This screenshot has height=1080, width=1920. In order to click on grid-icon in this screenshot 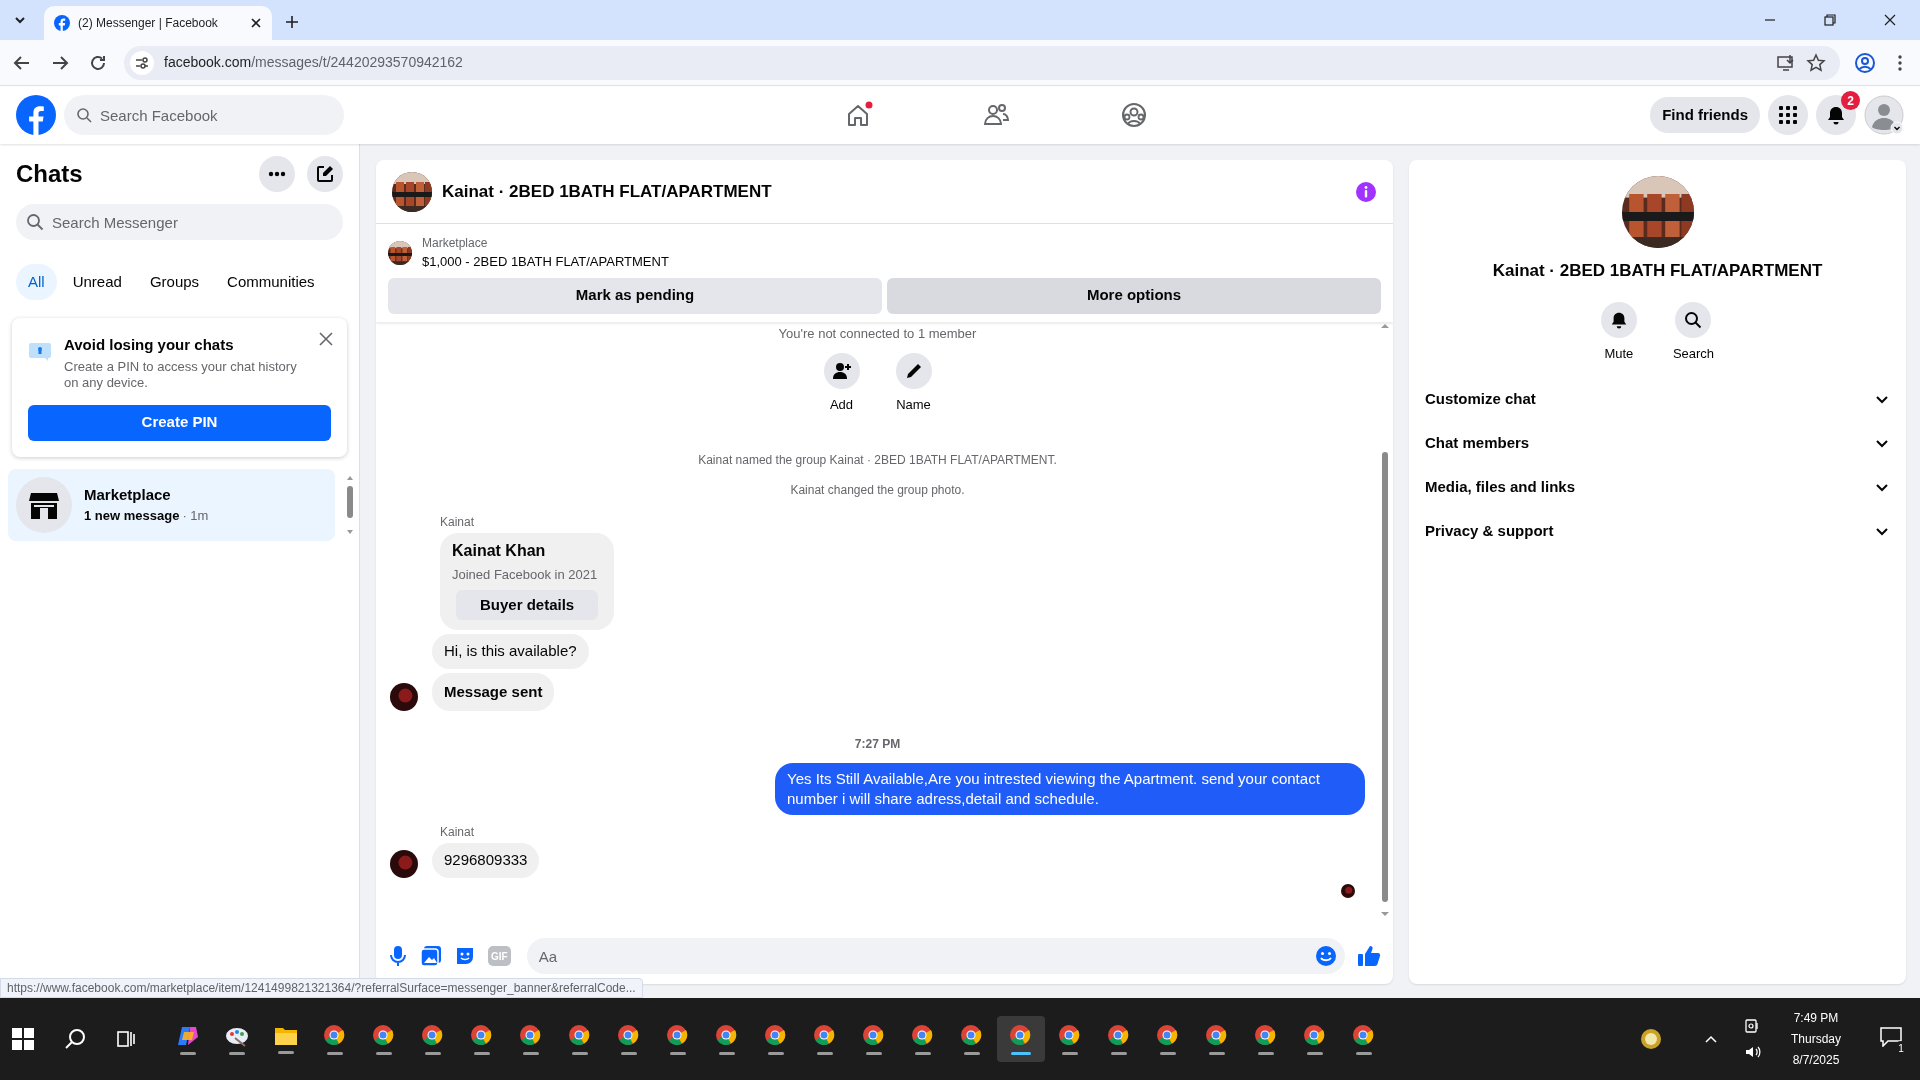, I will do `click(1788, 115)`.